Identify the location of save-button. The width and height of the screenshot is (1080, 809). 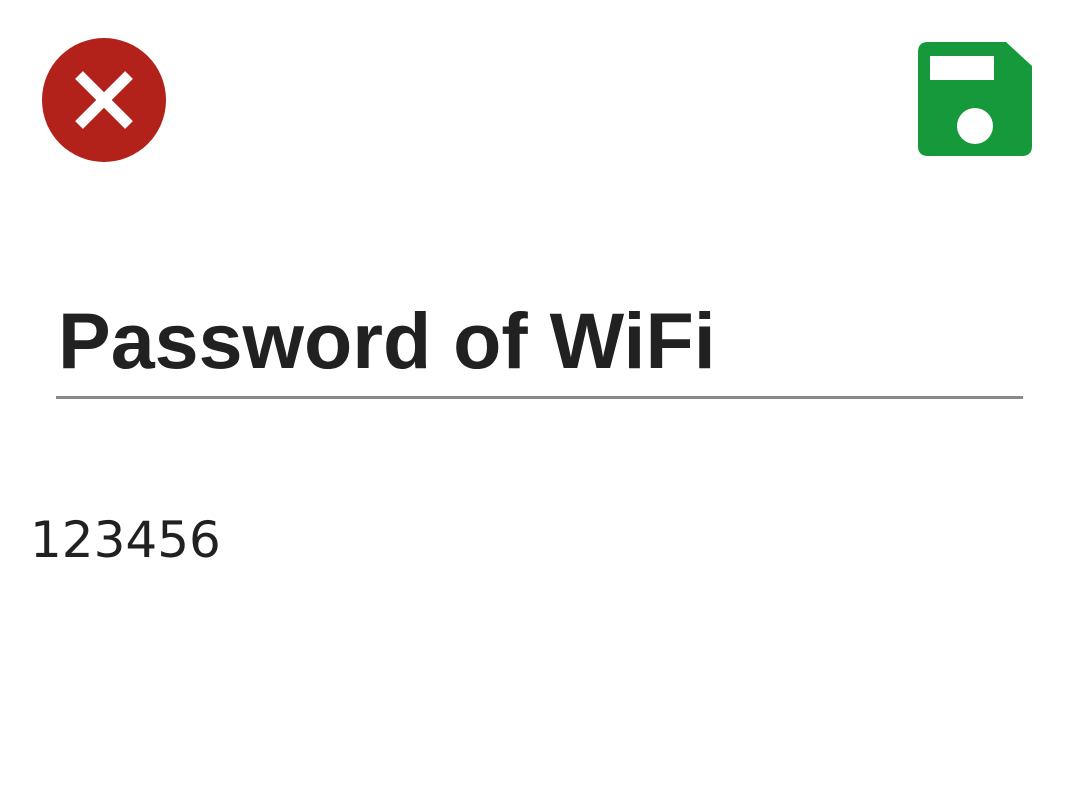
(975, 99).